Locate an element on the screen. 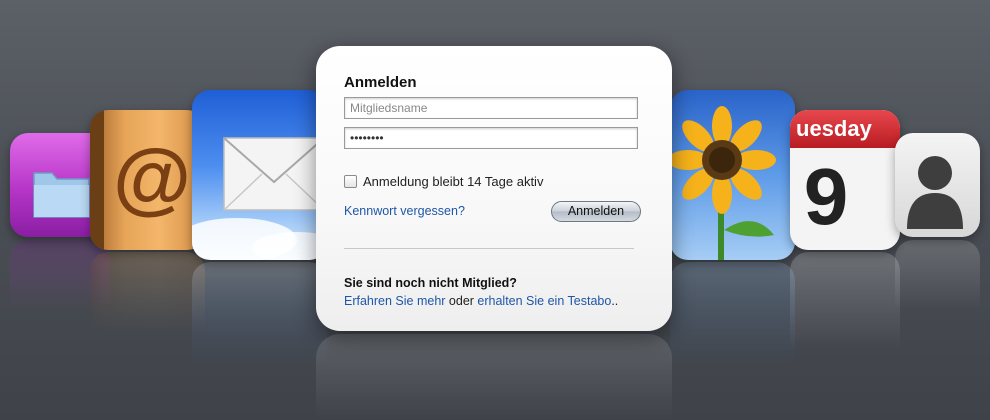 The width and height of the screenshot is (990, 420). remember-label: Anmeldung bleibt 14 Tage aktiv is located at coordinates (453, 181).